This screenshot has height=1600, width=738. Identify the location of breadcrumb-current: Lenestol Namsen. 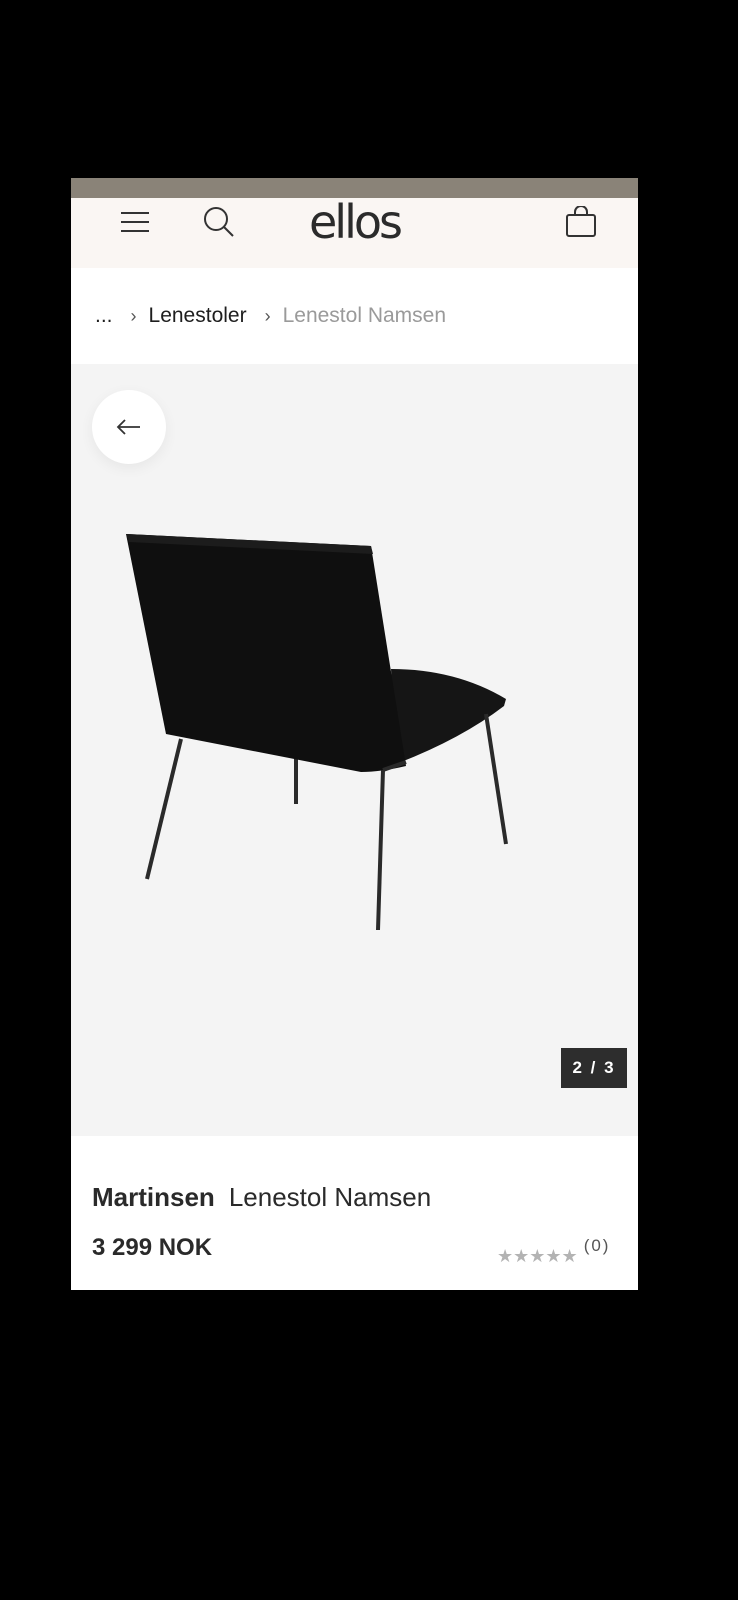
(364, 315).